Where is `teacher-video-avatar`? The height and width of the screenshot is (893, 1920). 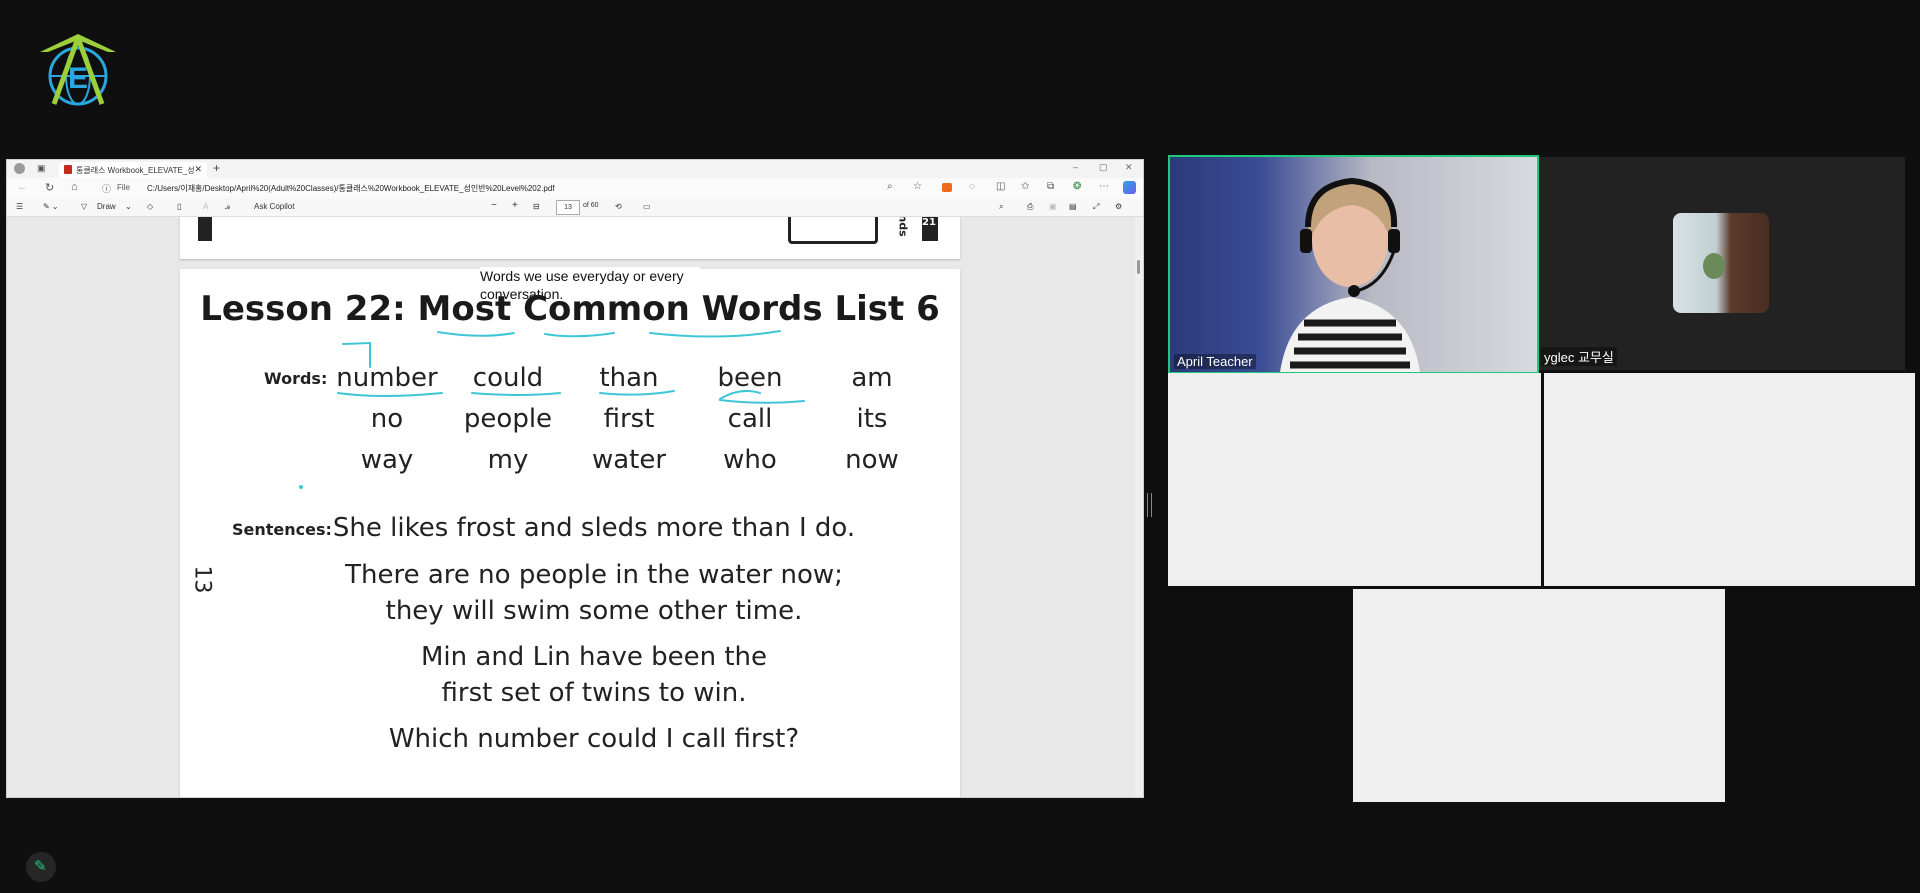
teacher-video-avatar is located at coordinates (1350, 274).